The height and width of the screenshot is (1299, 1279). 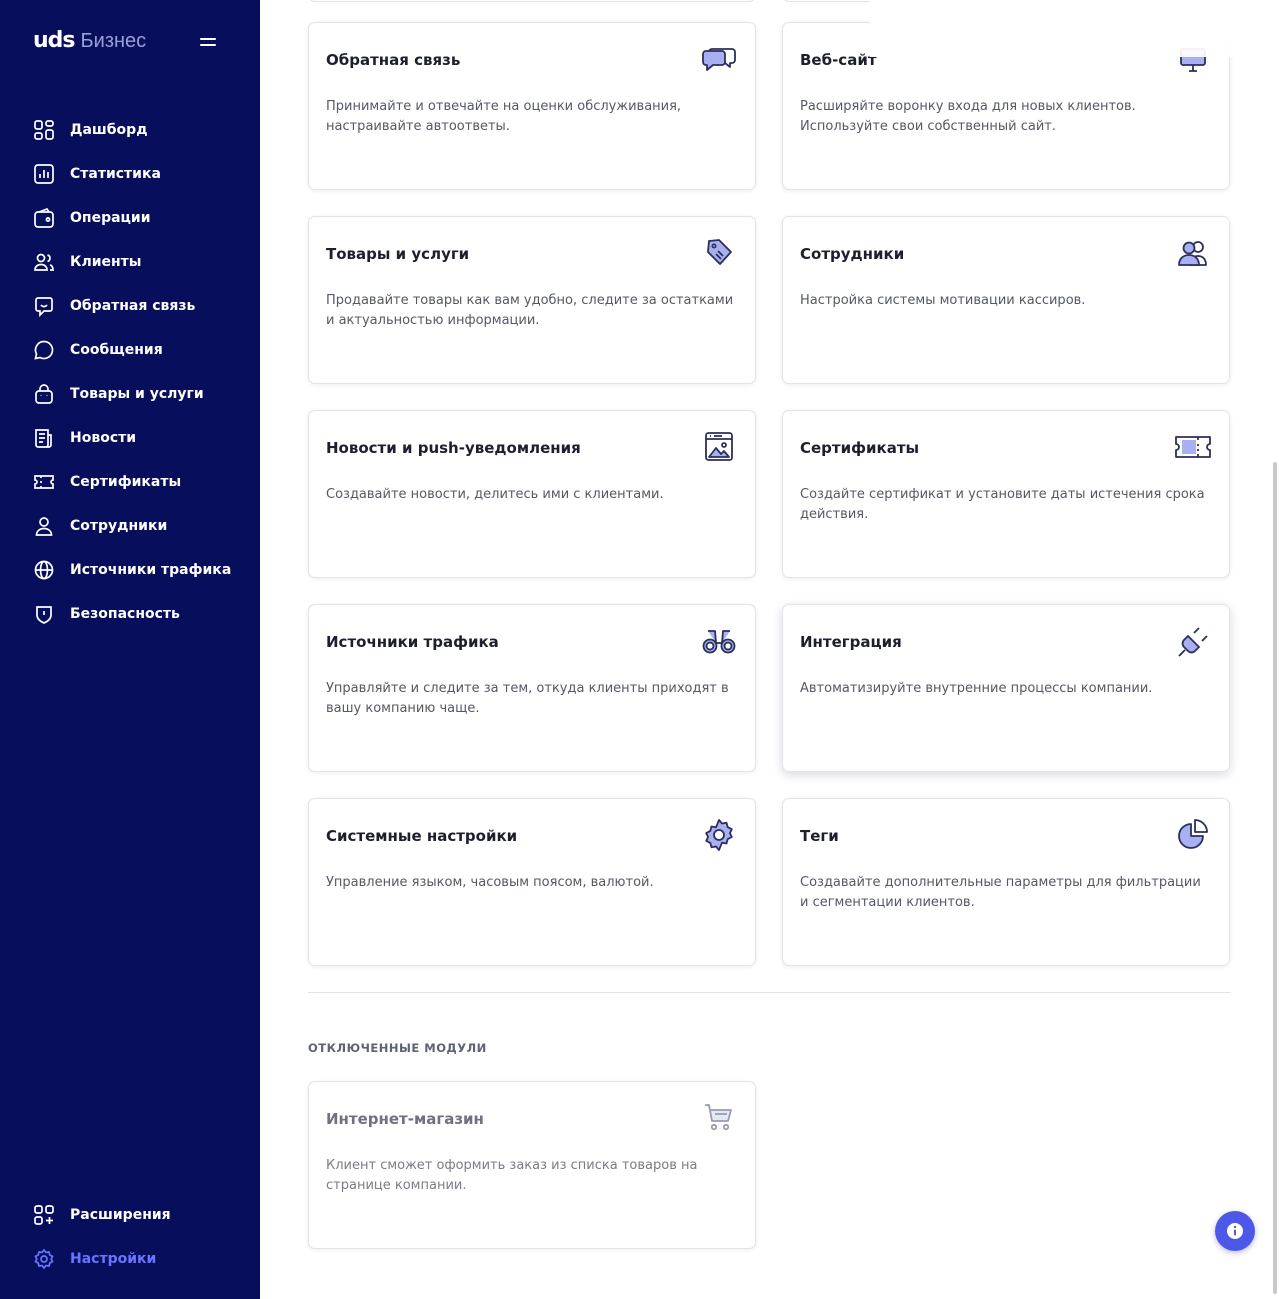 I want to click on clients-icon, so click(x=44, y=262).